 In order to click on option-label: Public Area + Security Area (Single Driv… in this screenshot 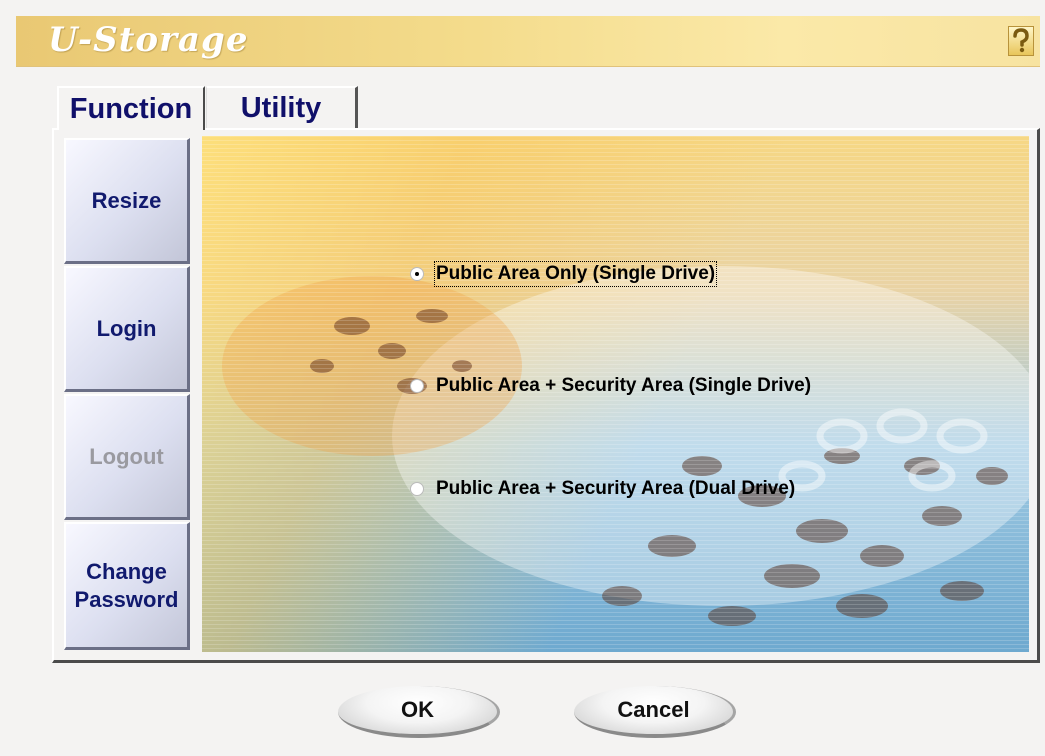, I will do `click(624, 385)`.